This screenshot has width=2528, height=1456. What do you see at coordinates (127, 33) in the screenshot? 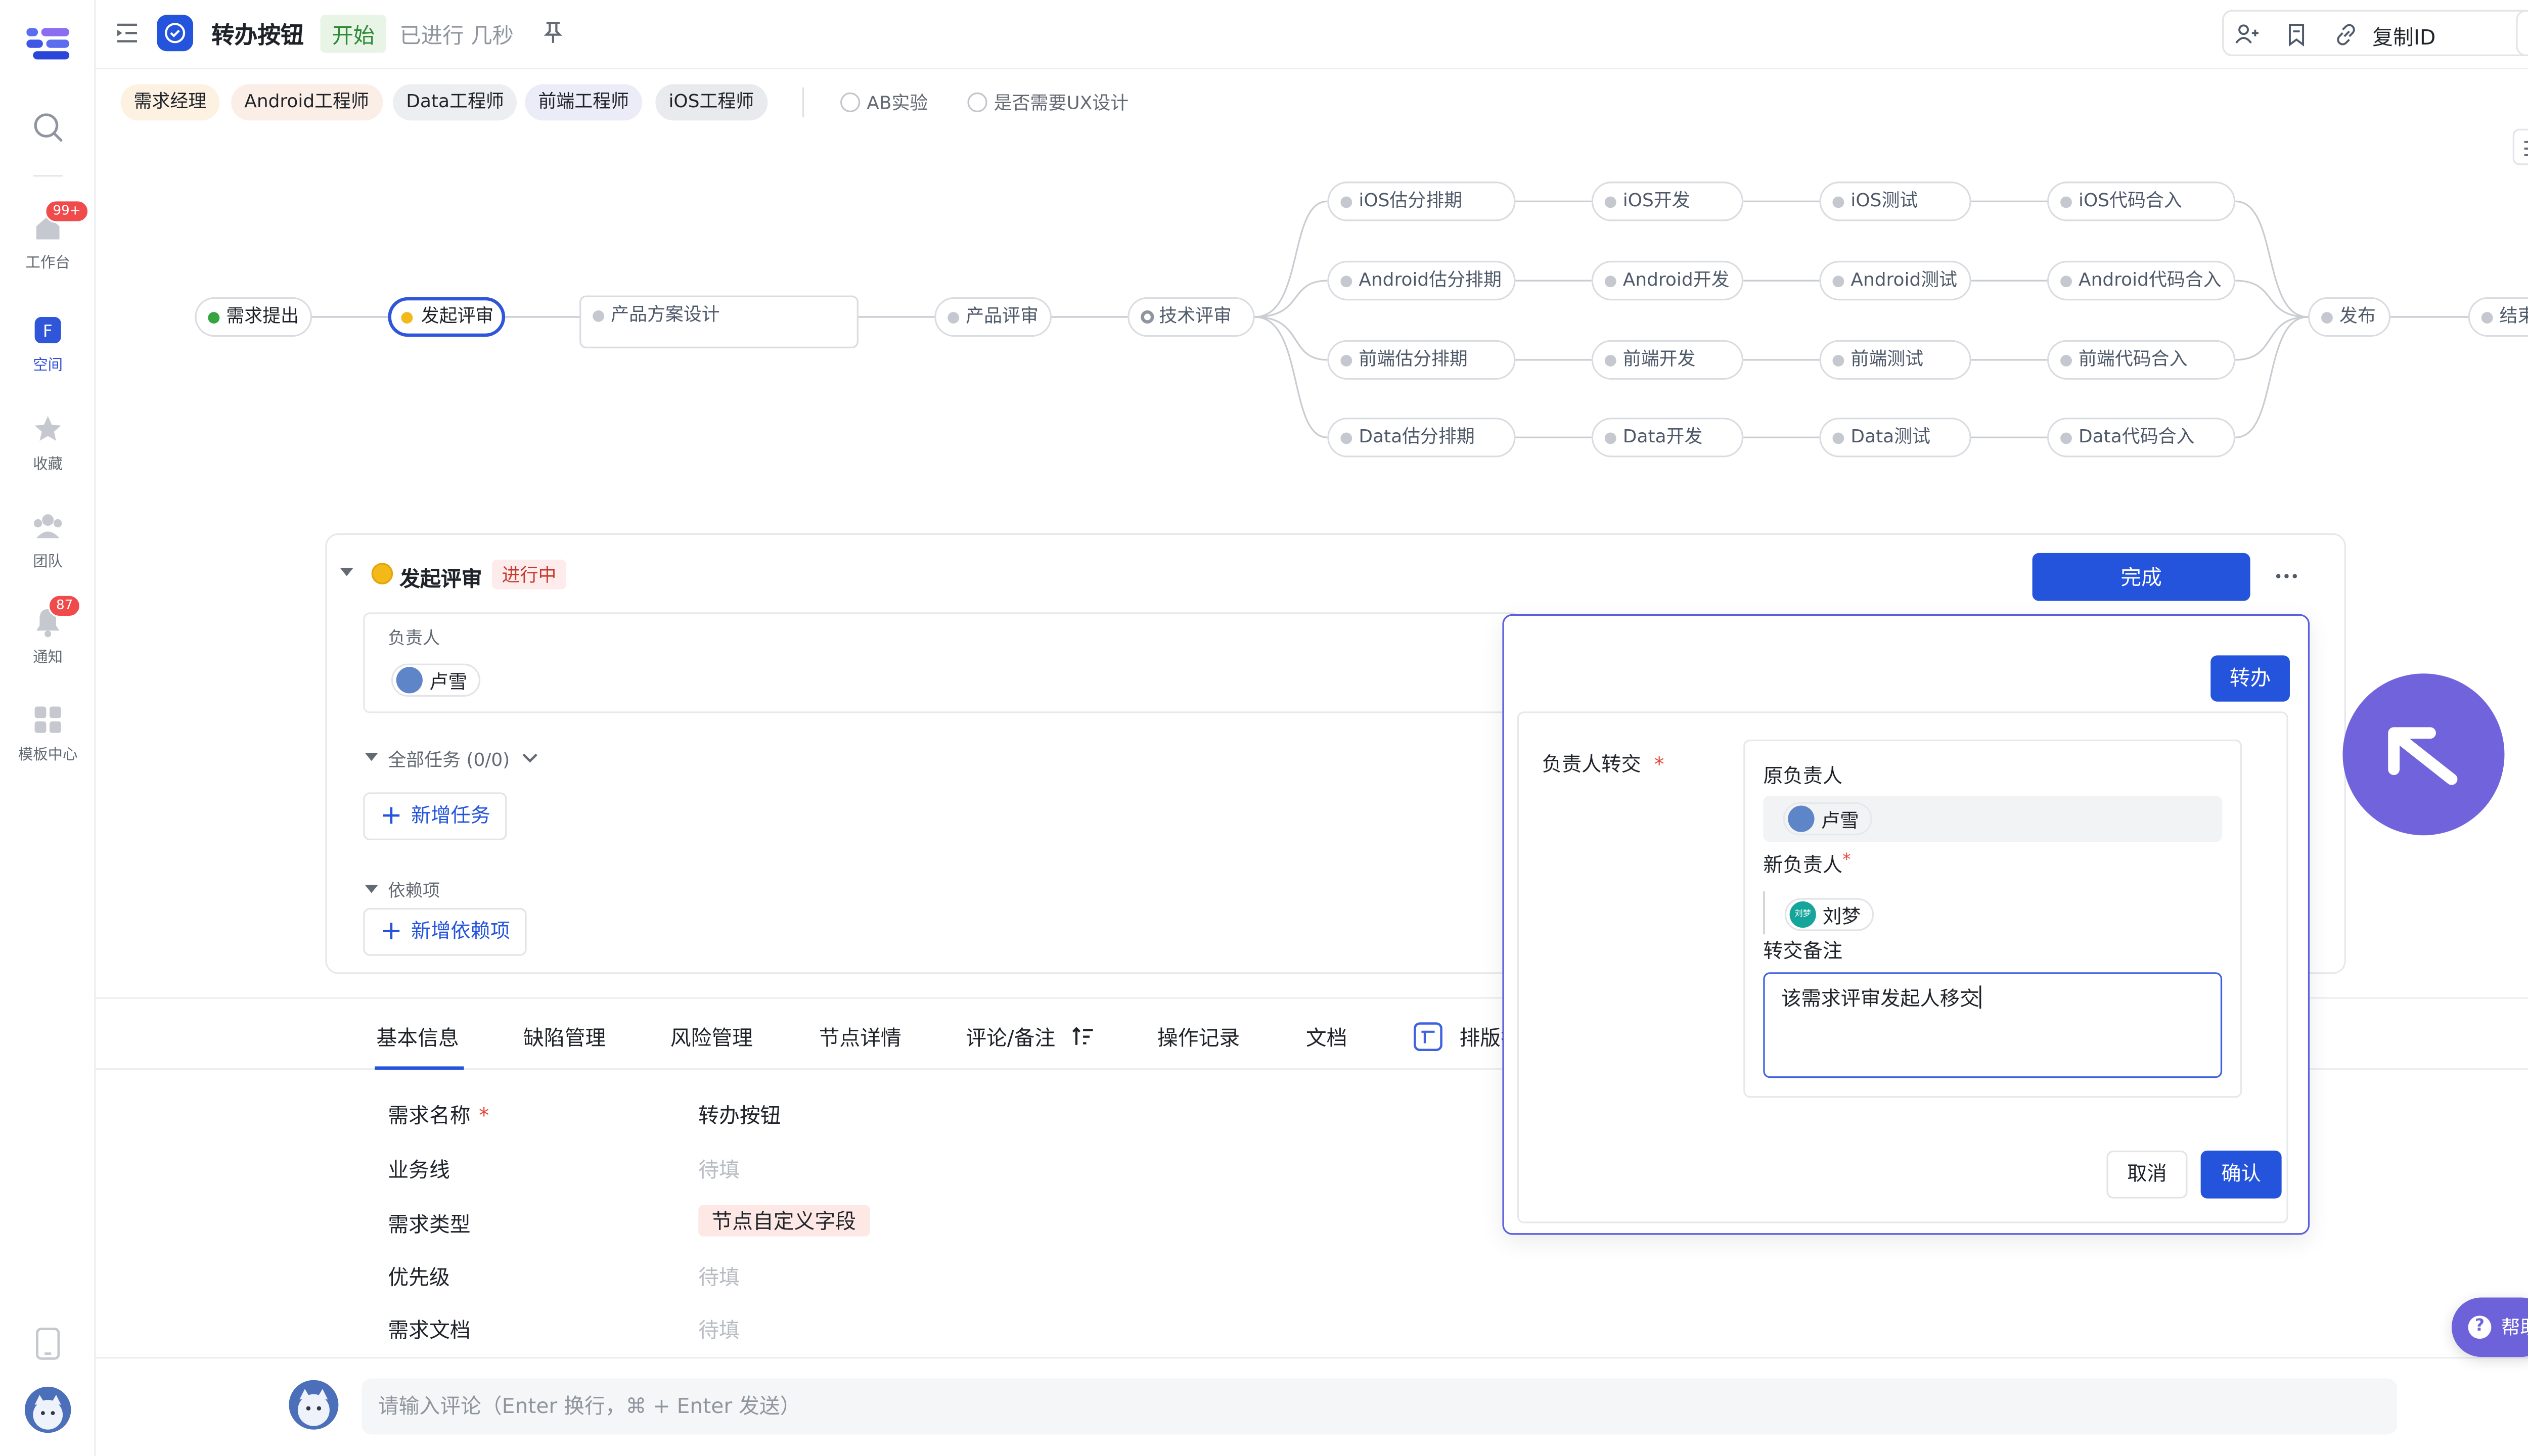
I see `sidebar-toggle-icon` at bounding box center [127, 33].